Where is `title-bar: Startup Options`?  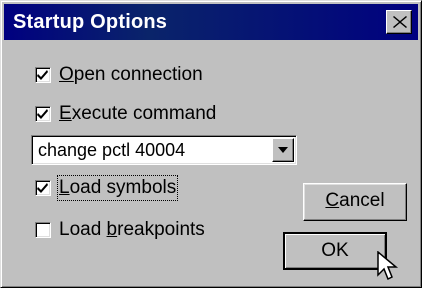
title-bar: Startup Options is located at coordinates (211, 22).